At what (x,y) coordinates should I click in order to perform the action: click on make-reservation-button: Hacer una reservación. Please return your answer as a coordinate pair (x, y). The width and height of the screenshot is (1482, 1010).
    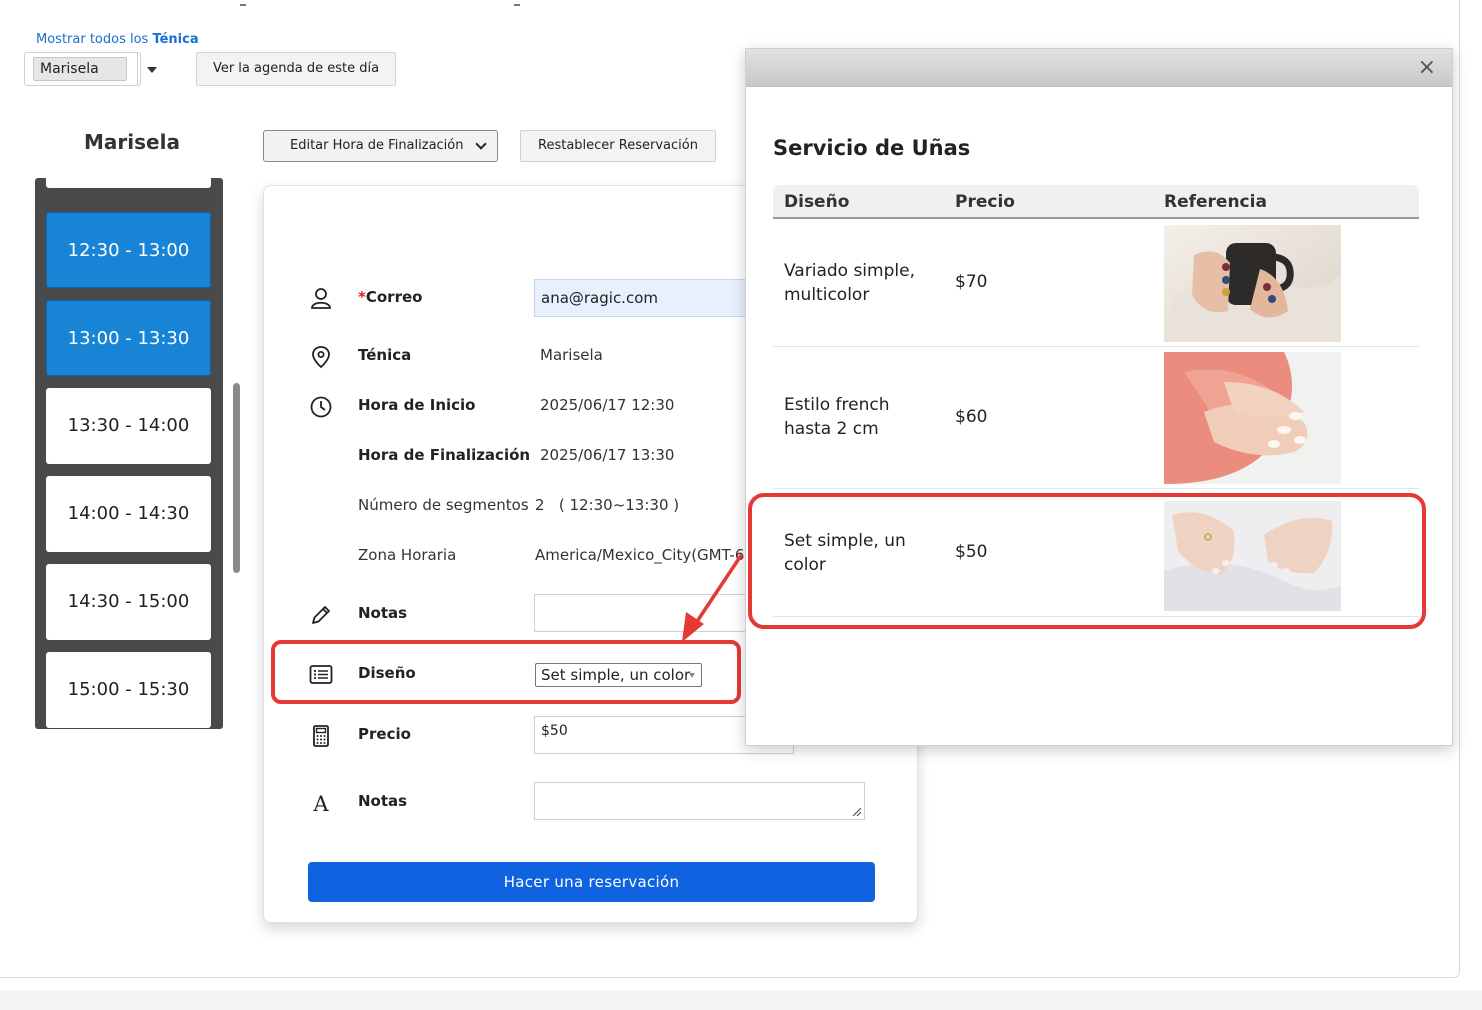
    Looking at the image, I should click on (591, 882).